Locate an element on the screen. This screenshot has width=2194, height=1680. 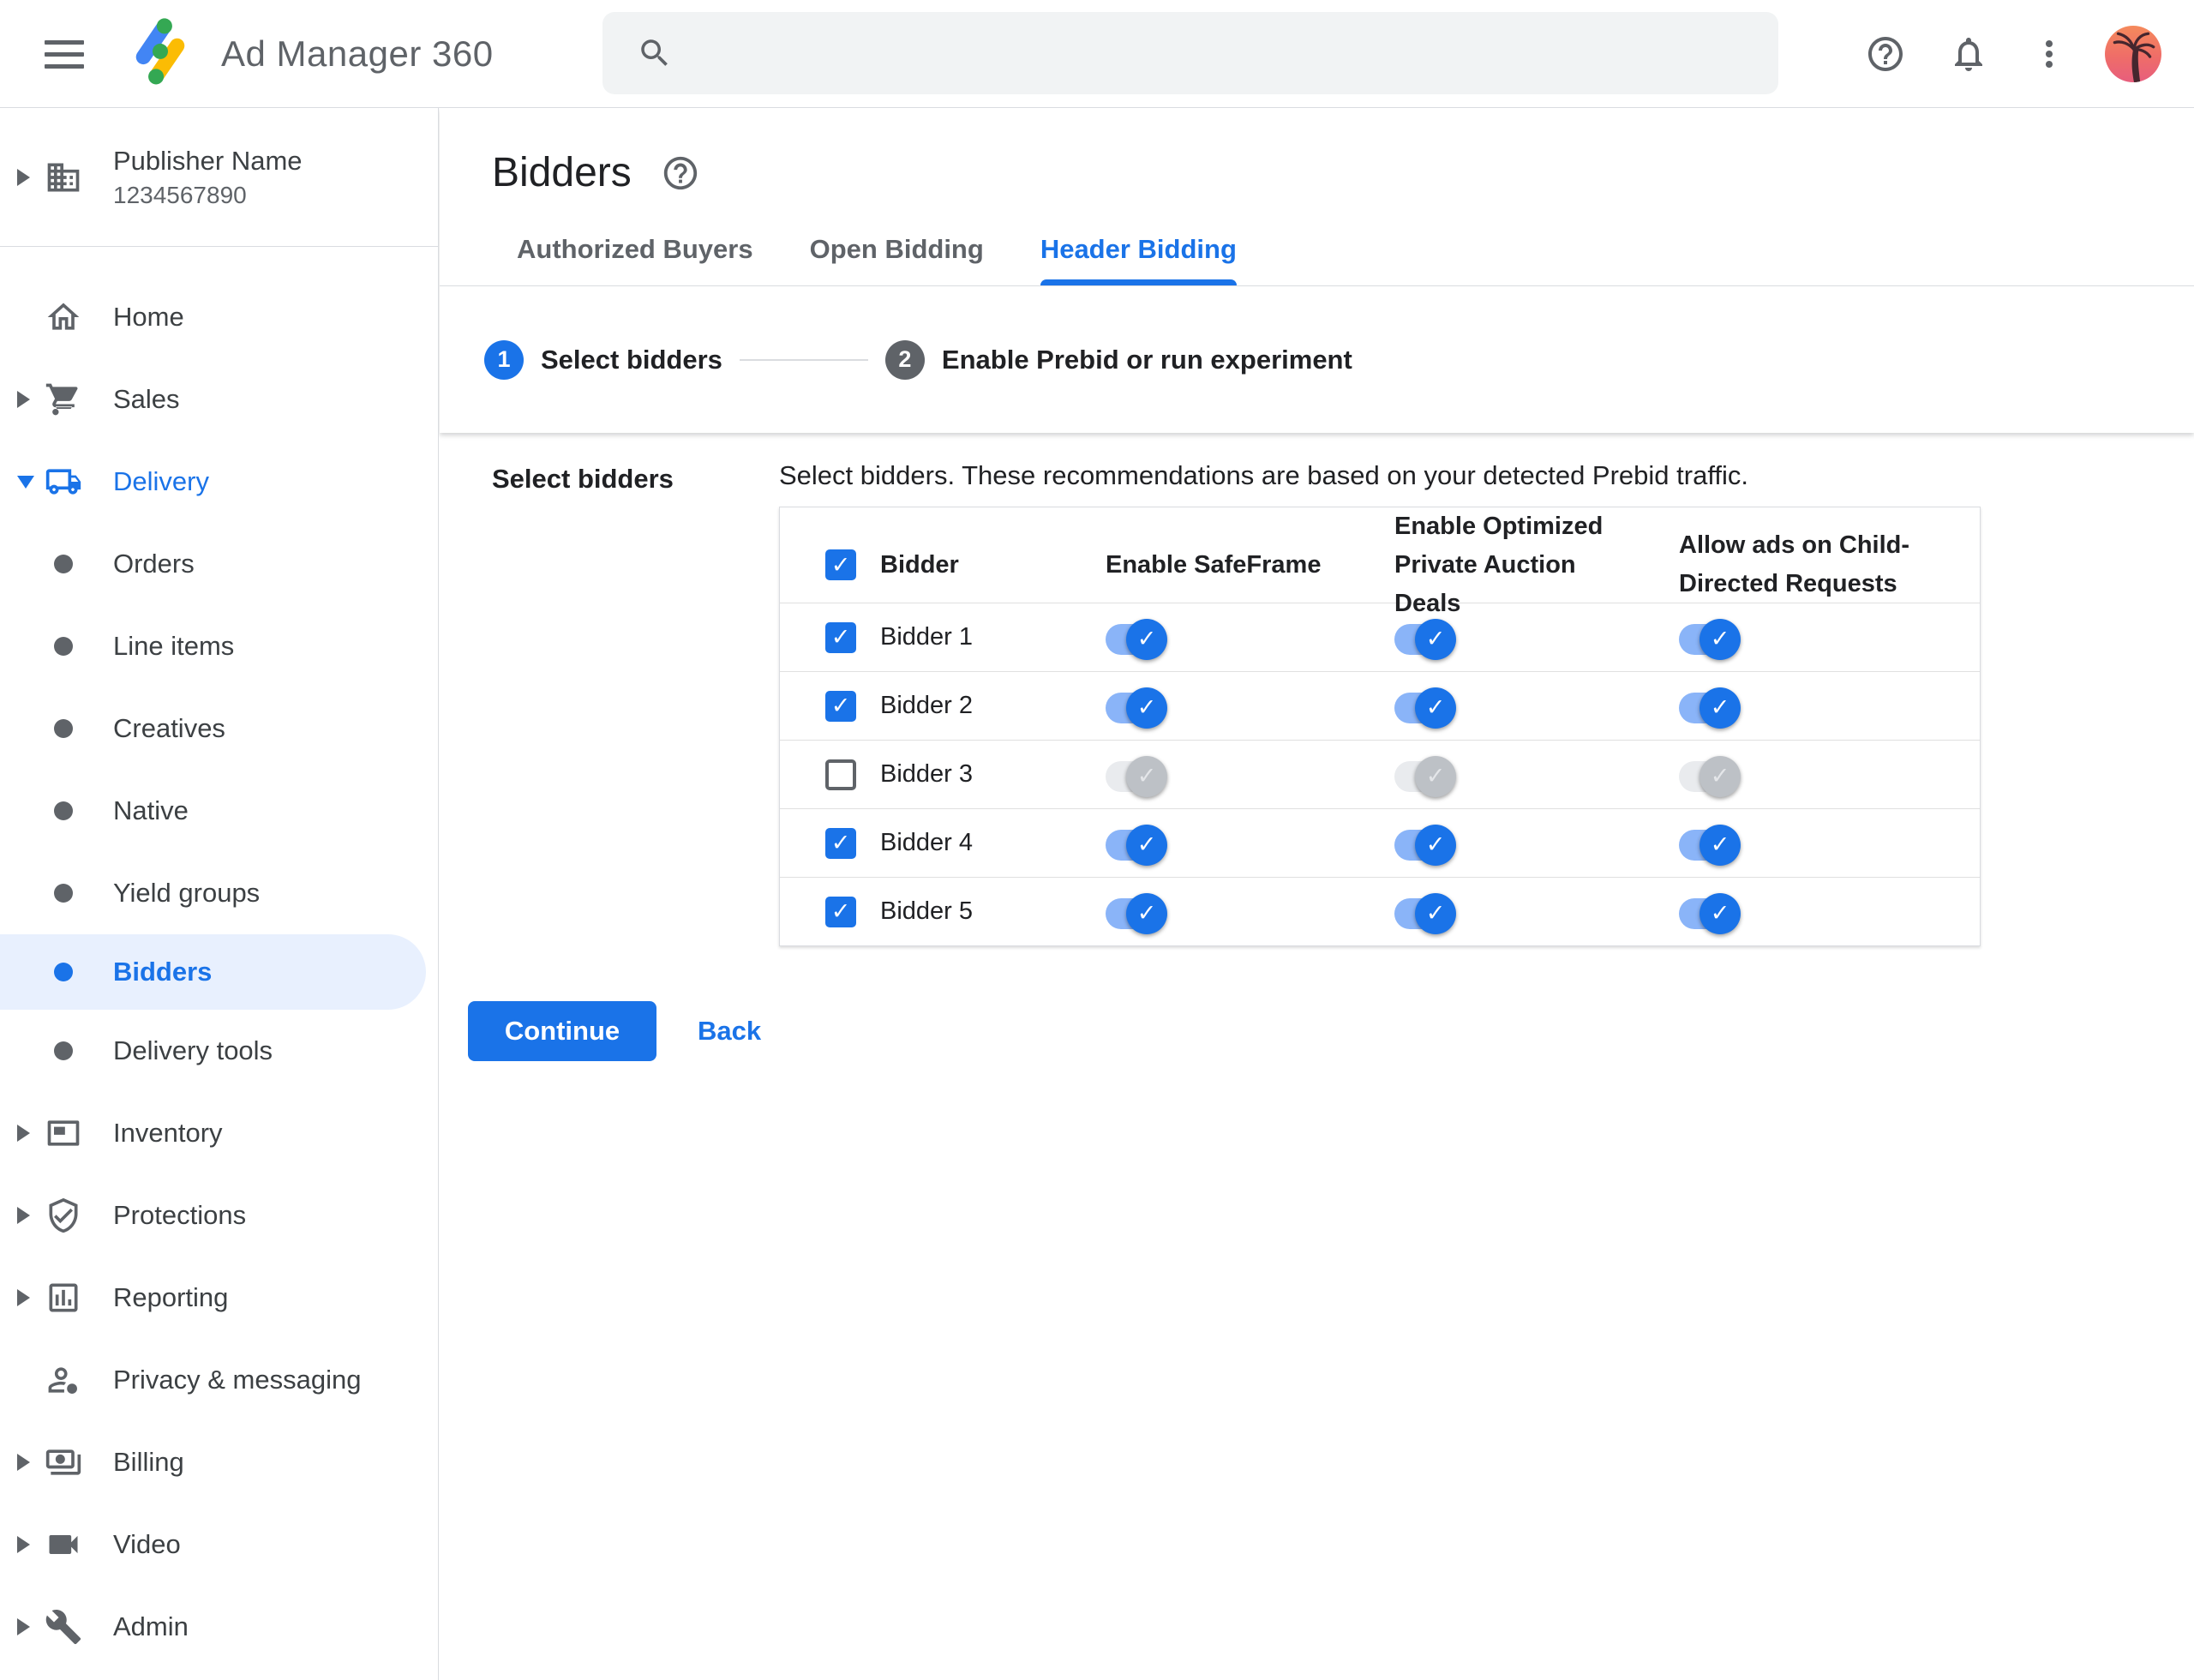
tab-authorized-buyers: Authorized Buyers is located at coordinates (635, 259).